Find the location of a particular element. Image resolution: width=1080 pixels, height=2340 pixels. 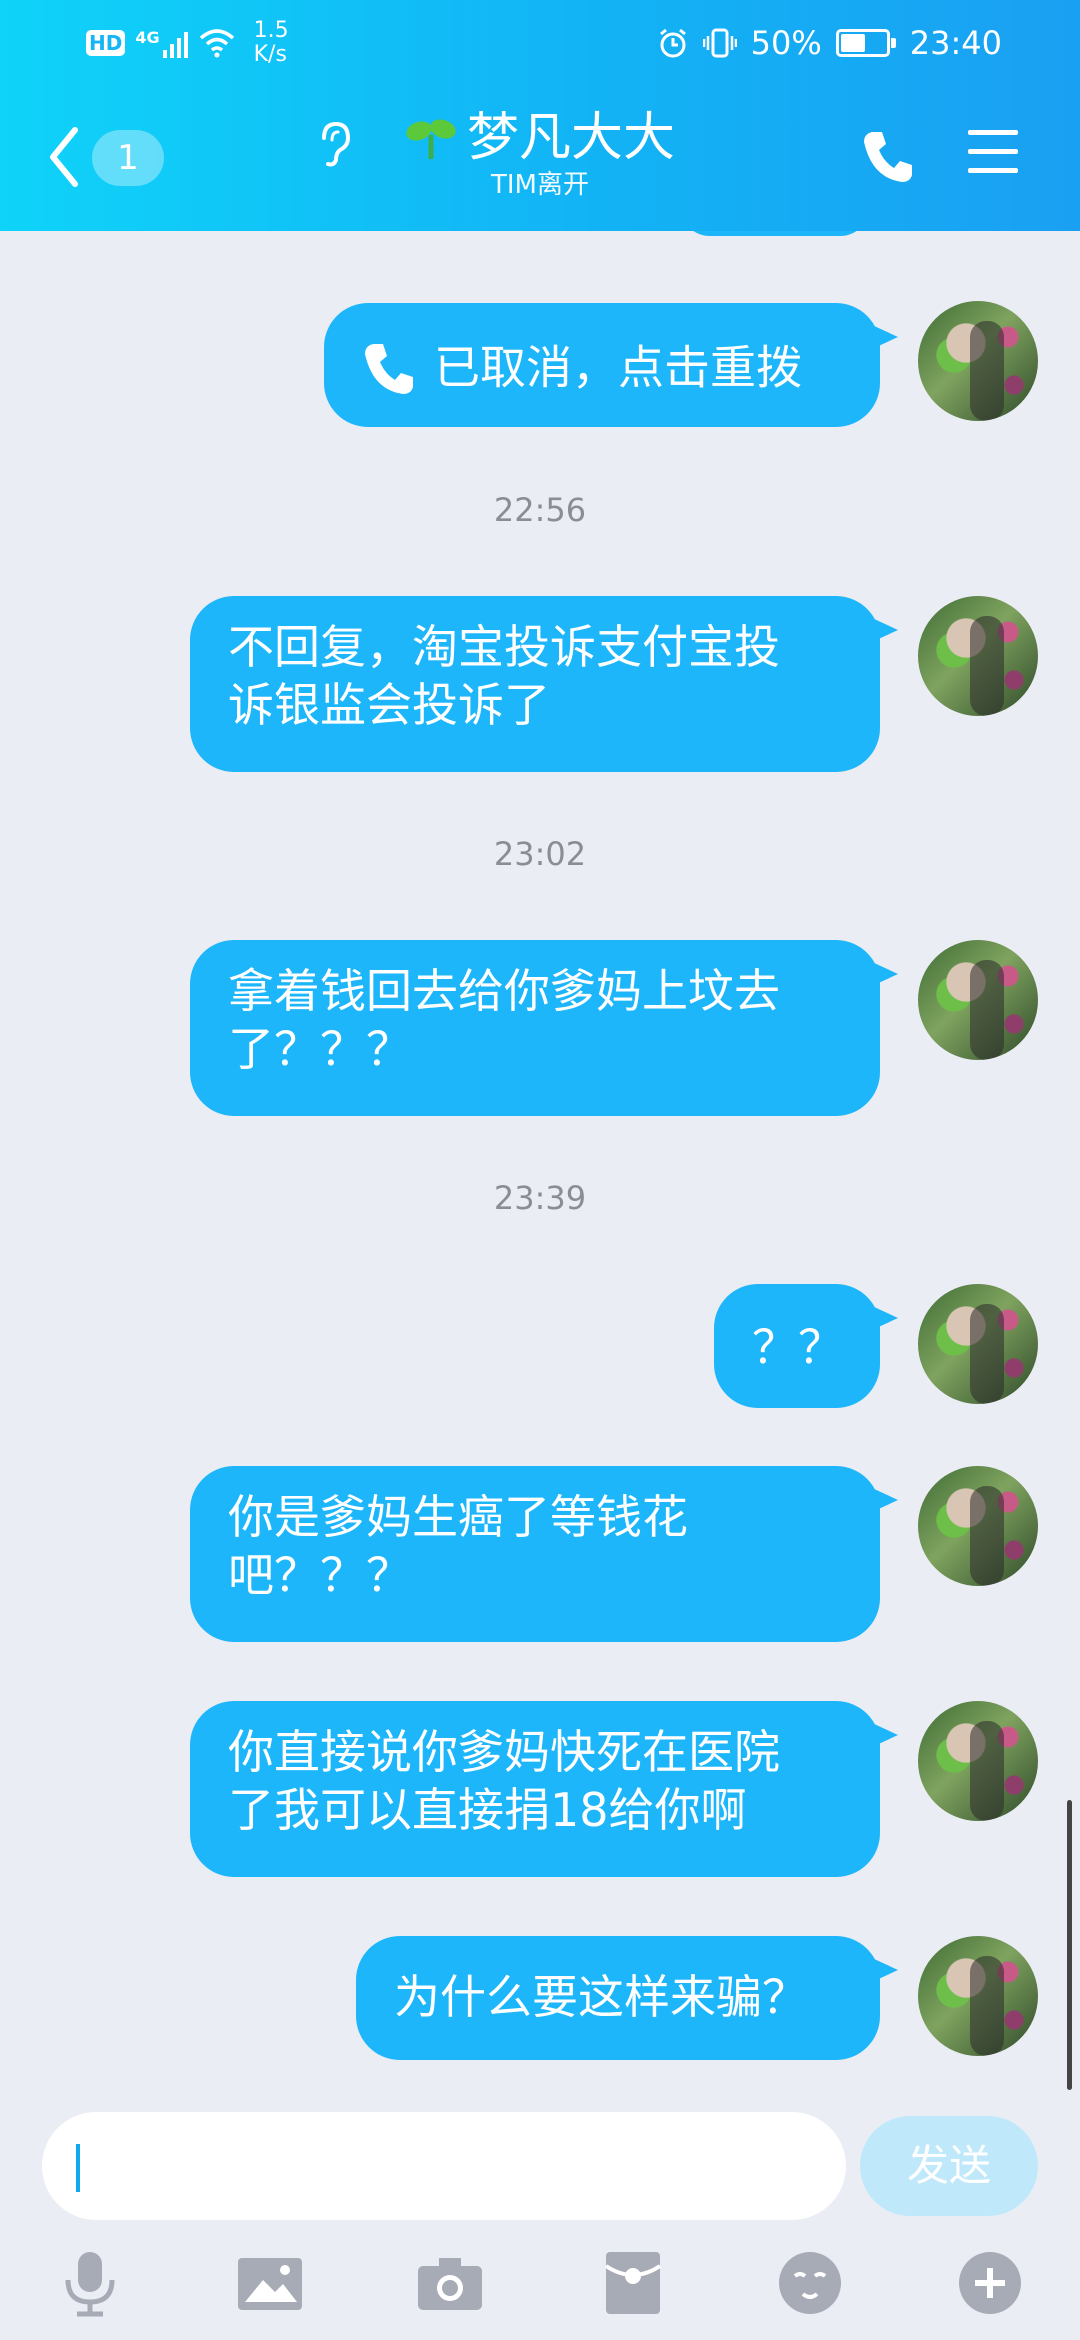

message-bubble: 你直接说你爹妈快死在医院 了我可以直接捐18给你啊 is located at coordinates (544, 1789).